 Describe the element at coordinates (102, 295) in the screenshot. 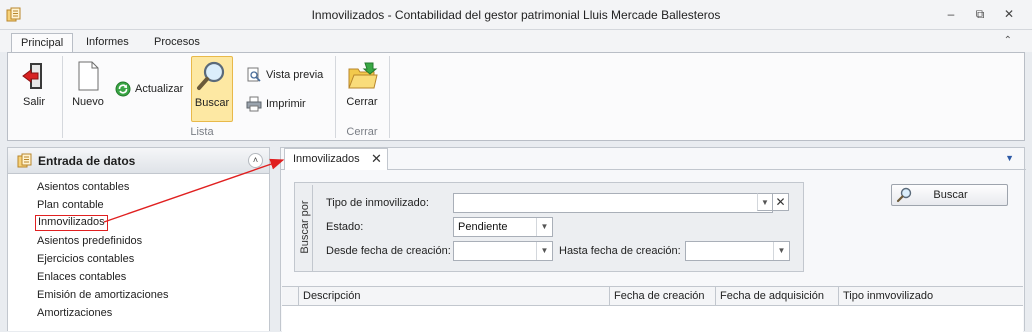

I see `nav-item-emision-amortizaciones: Emisión de amortizaciones` at that location.